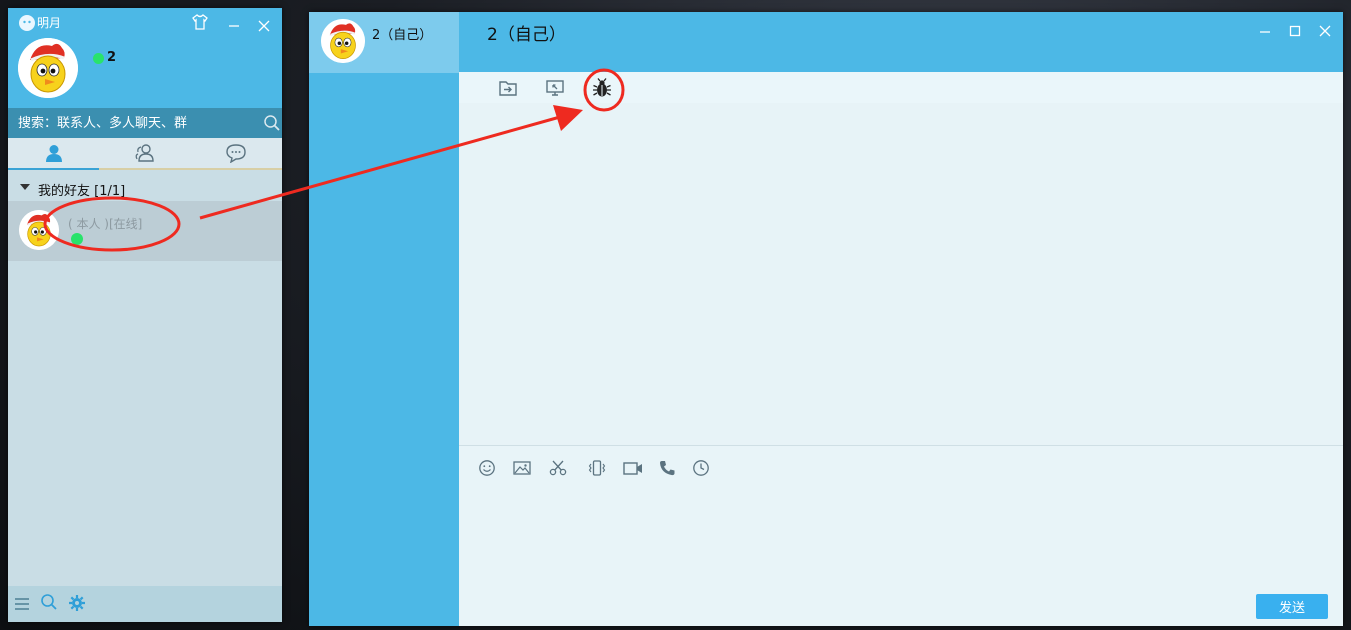 The width and height of the screenshot is (1351, 630). What do you see at coordinates (111, 58) in the screenshot?
I see `user-nickname: 2` at bounding box center [111, 58].